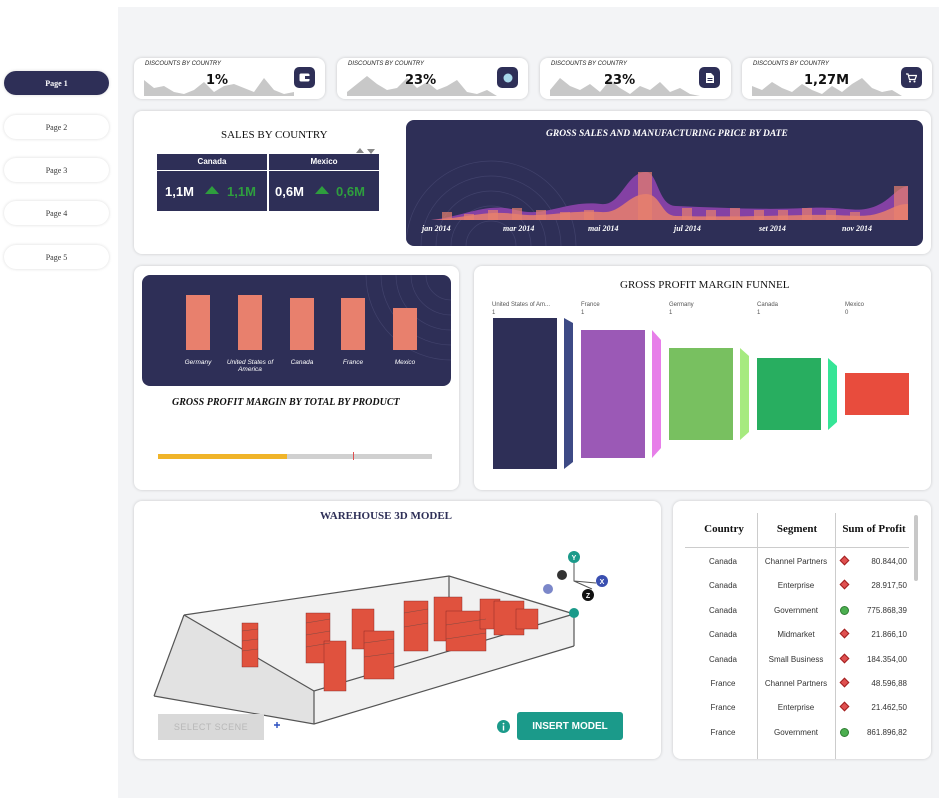  I want to click on sidebar: Page 1 Page 2 Page 3 Page 4 Page 5, so click(59, 399).